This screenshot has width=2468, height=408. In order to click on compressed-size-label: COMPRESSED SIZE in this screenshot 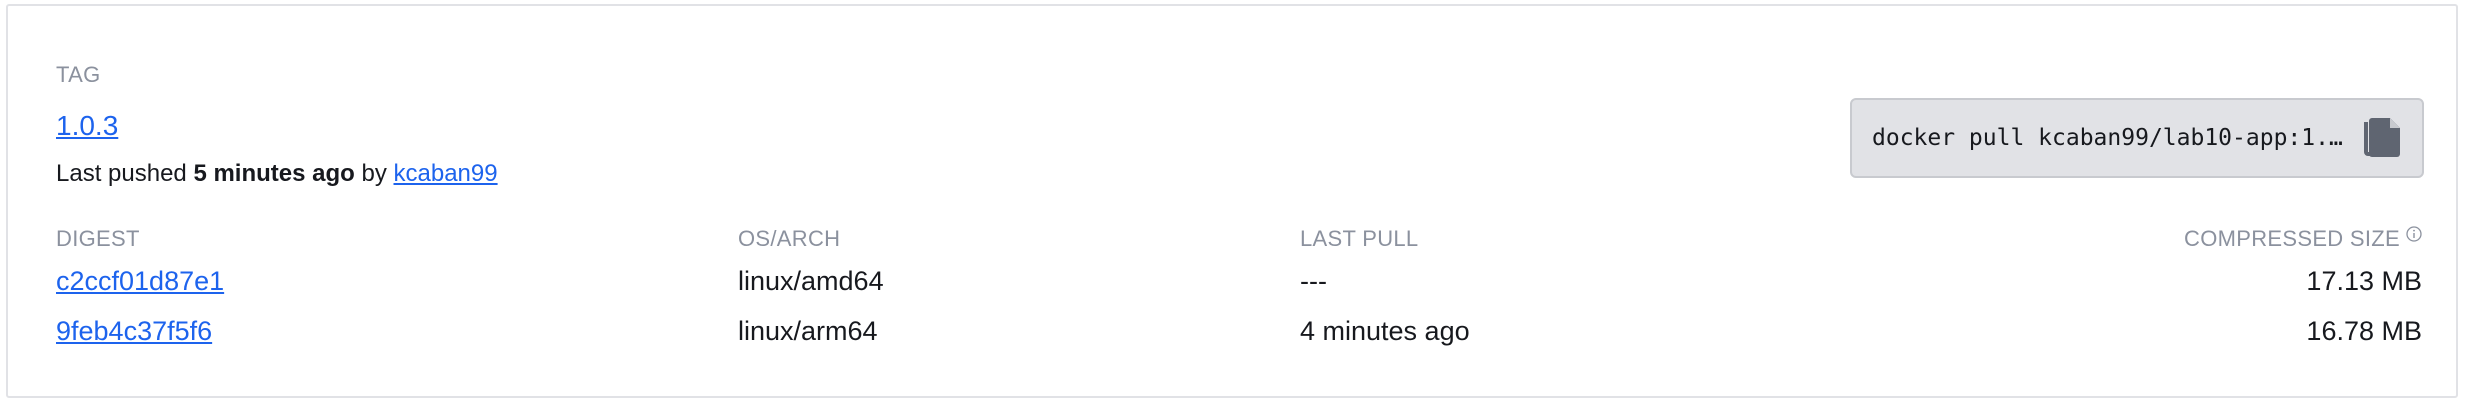, I will do `click(2292, 238)`.